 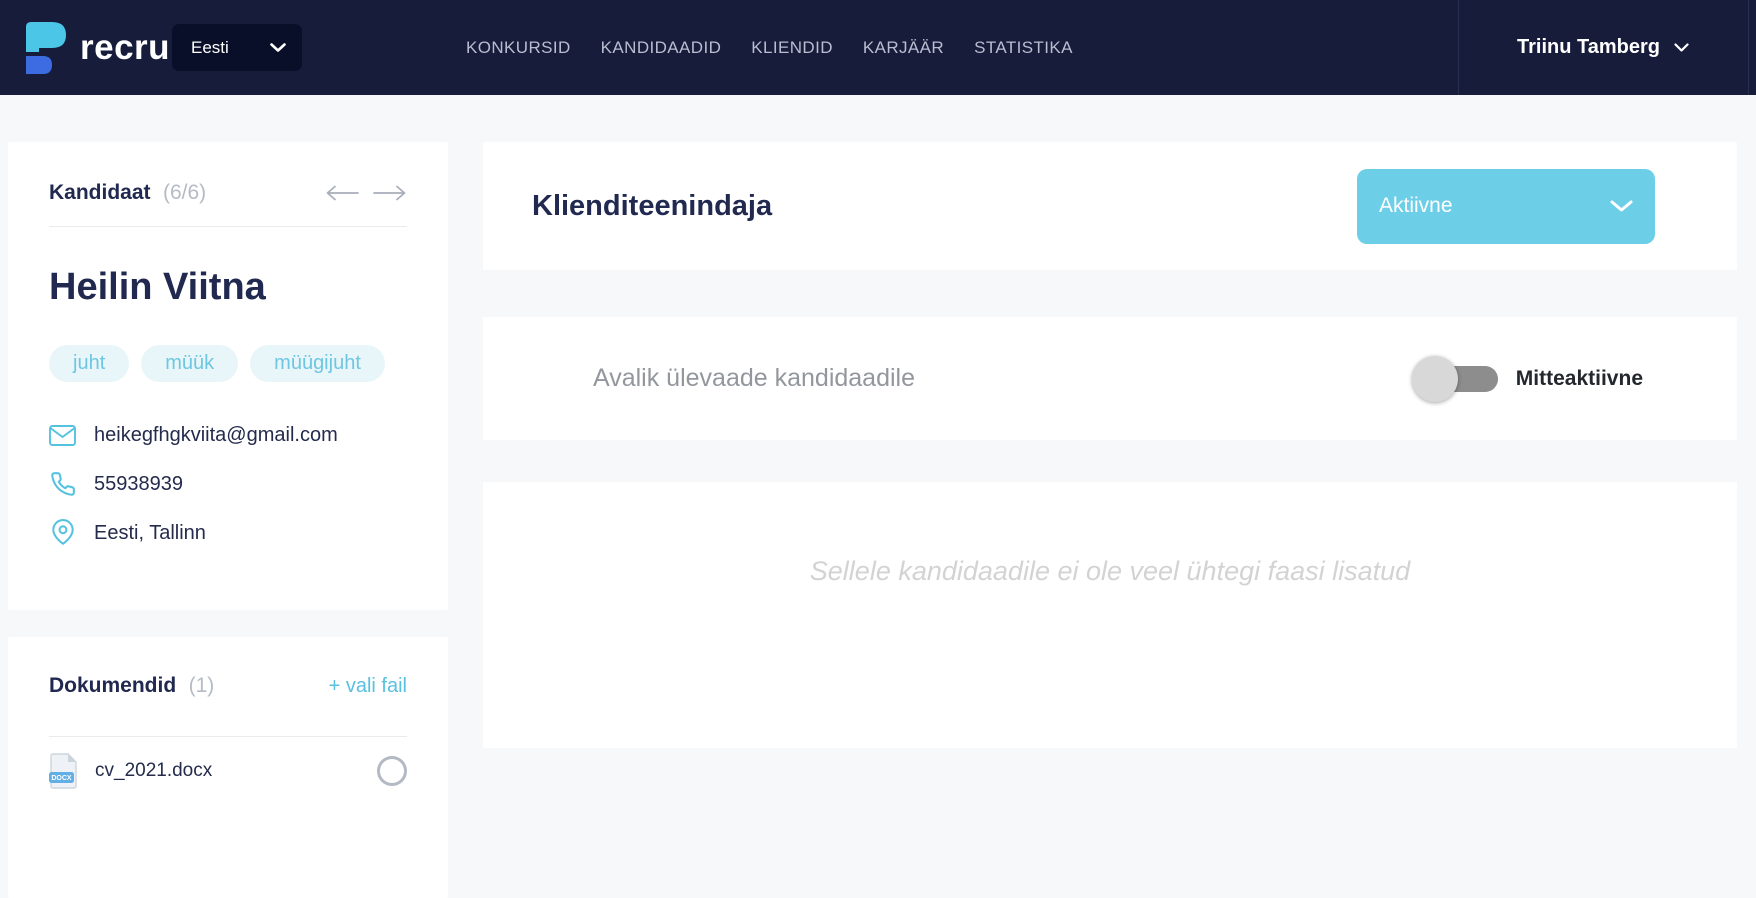 I want to click on next-candidate-button, so click(x=390, y=193).